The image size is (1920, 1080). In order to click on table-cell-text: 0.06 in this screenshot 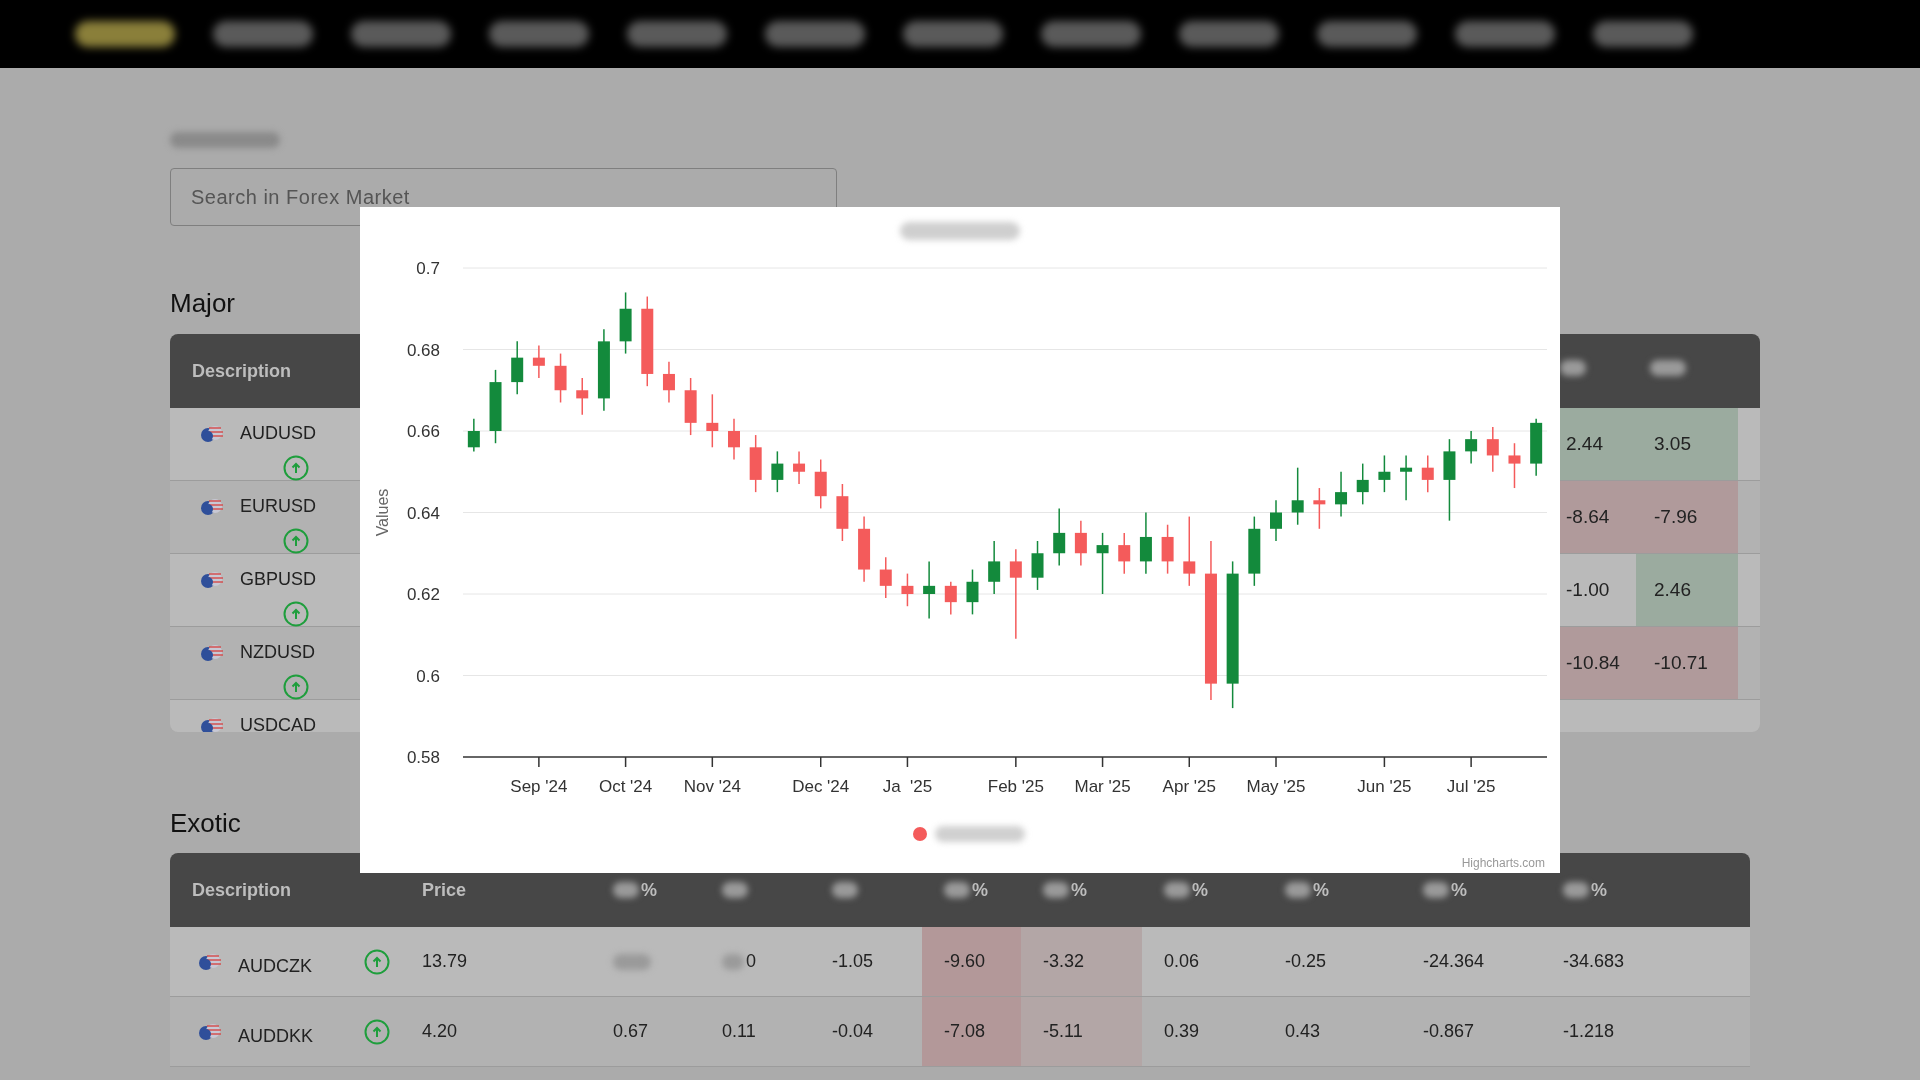, I will do `click(1182, 961)`.